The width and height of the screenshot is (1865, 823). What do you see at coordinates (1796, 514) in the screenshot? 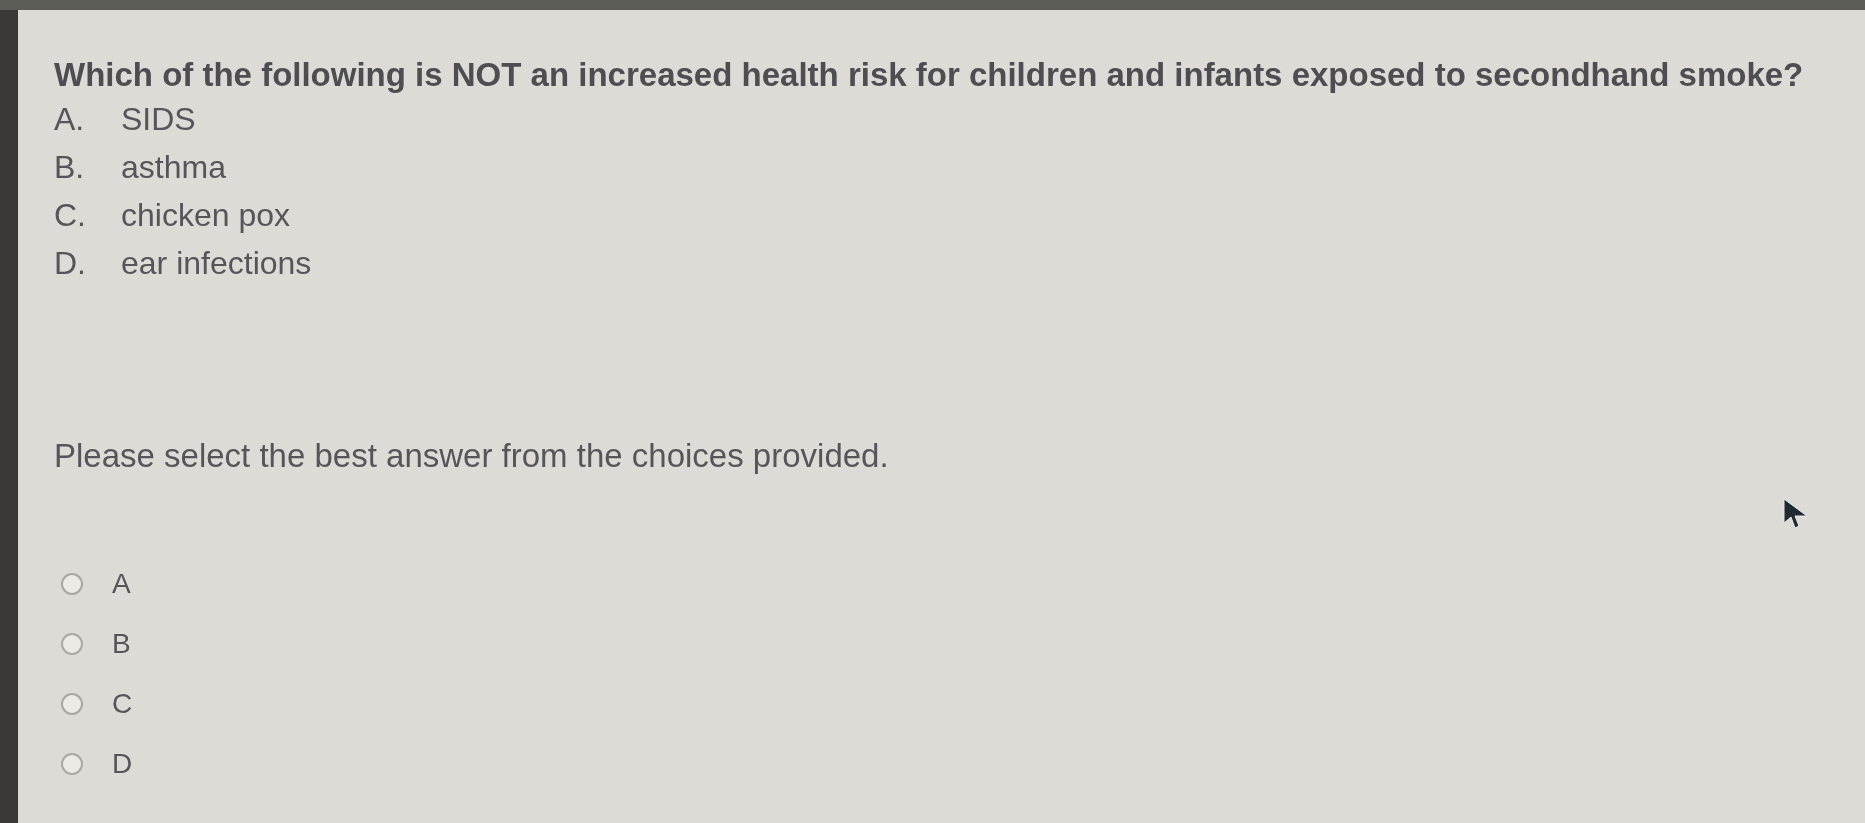
I see `mouse-cursor-icon` at bounding box center [1796, 514].